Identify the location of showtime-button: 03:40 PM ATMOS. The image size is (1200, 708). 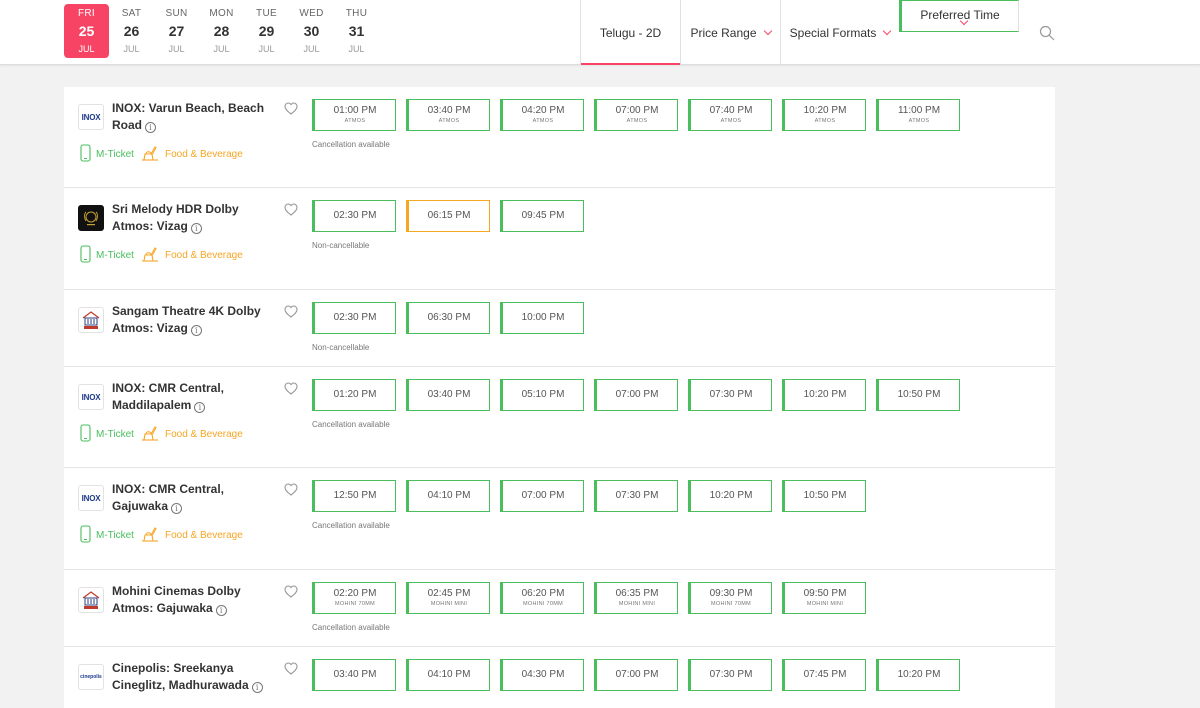
(448, 115).